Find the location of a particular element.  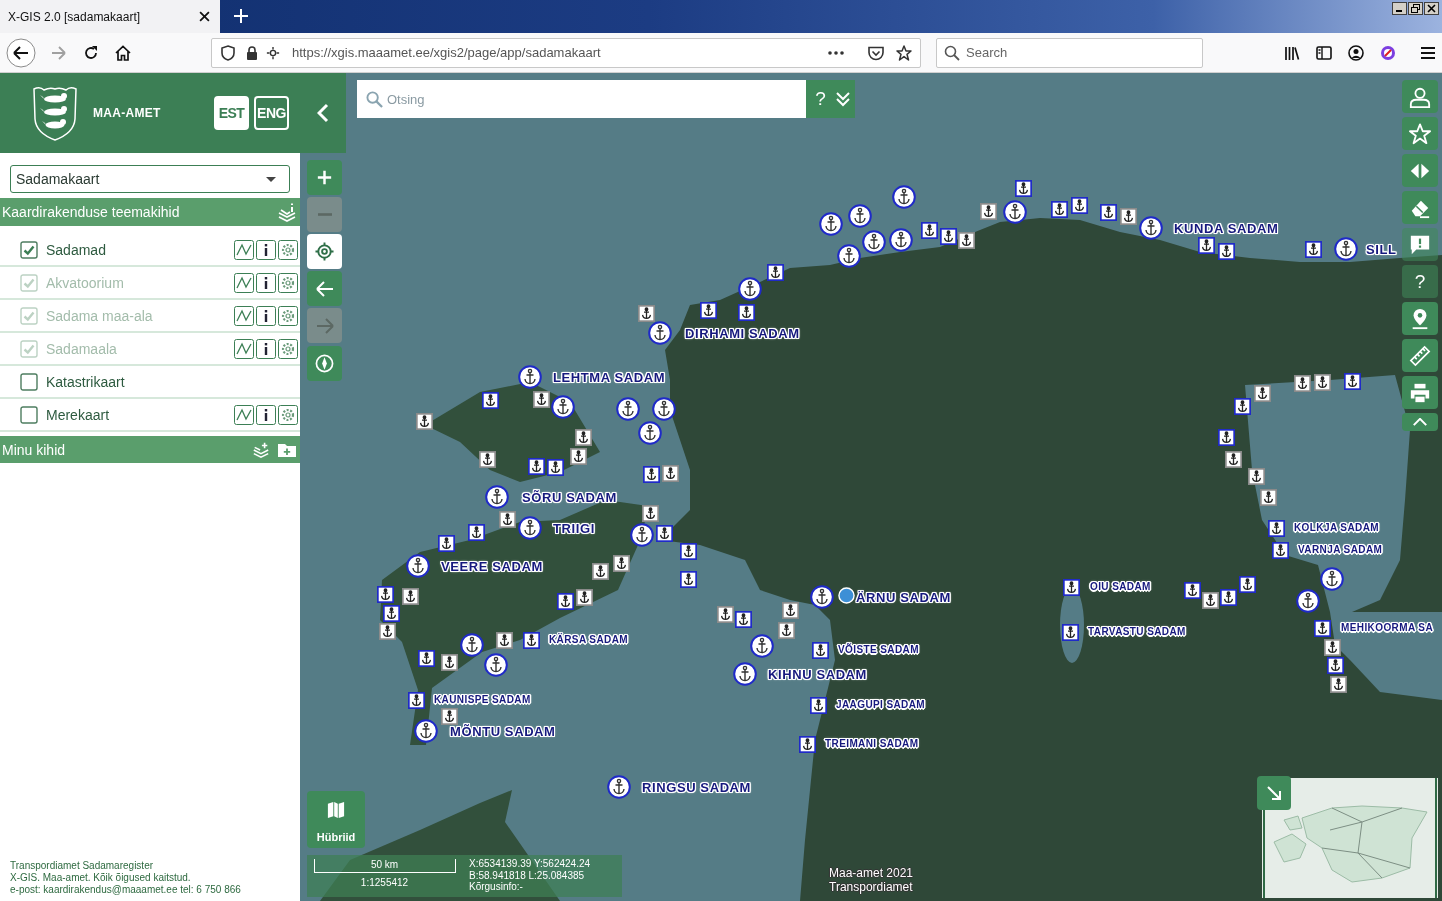

page-info-icon is located at coordinates (273, 52).